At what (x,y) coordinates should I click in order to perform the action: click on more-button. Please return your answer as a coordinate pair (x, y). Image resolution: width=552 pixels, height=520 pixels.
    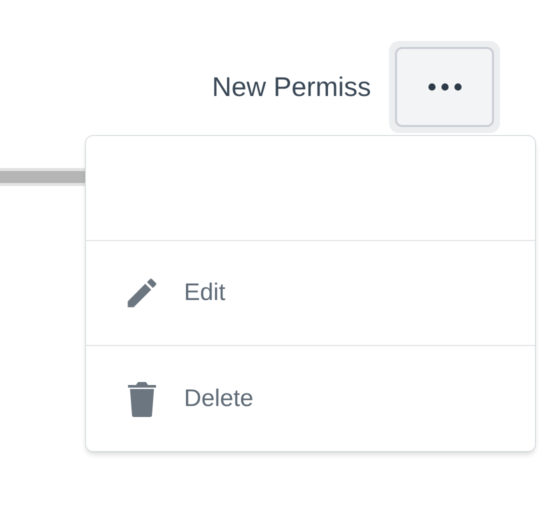
    Looking at the image, I should click on (444, 87).